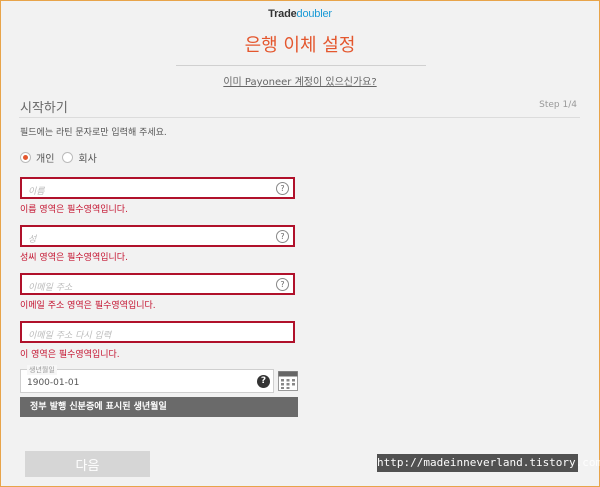  Describe the element at coordinates (145, 336) in the screenshot. I see `email-confirm-input` at that location.